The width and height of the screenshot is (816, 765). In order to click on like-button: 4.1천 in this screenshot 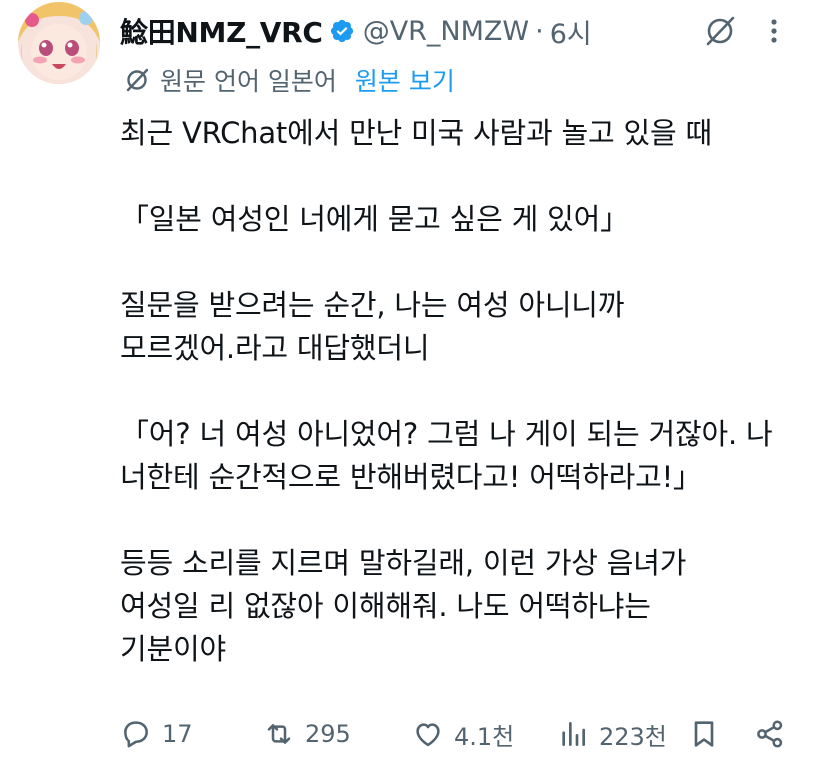, I will do `click(463, 734)`.